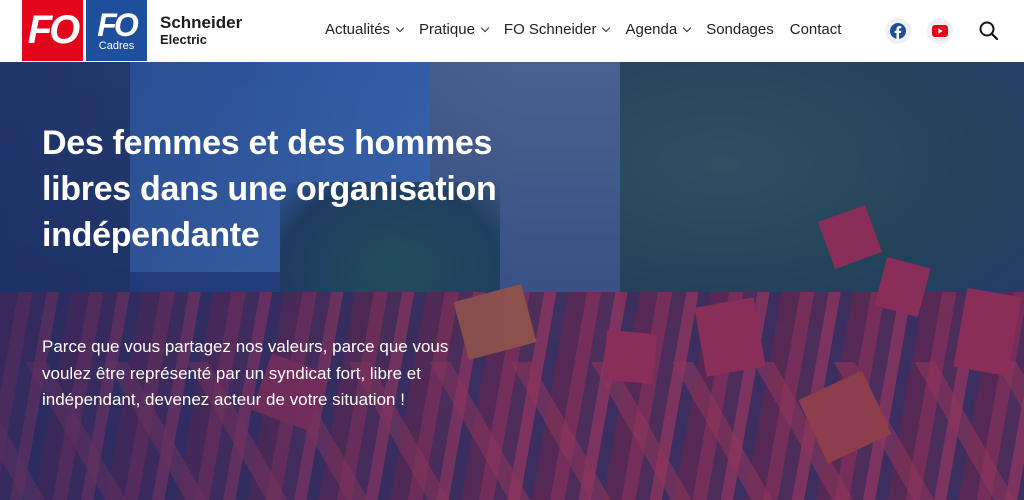  I want to click on nav-item-actualites: Actualités, so click(365, 29).